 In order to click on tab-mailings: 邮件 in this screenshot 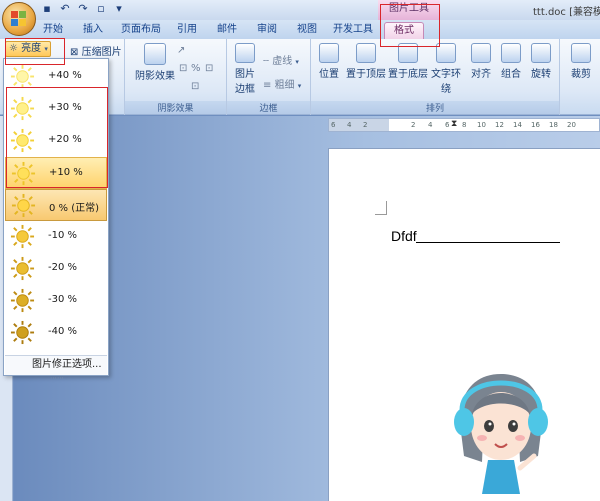, I will do `click(227, 30)`.